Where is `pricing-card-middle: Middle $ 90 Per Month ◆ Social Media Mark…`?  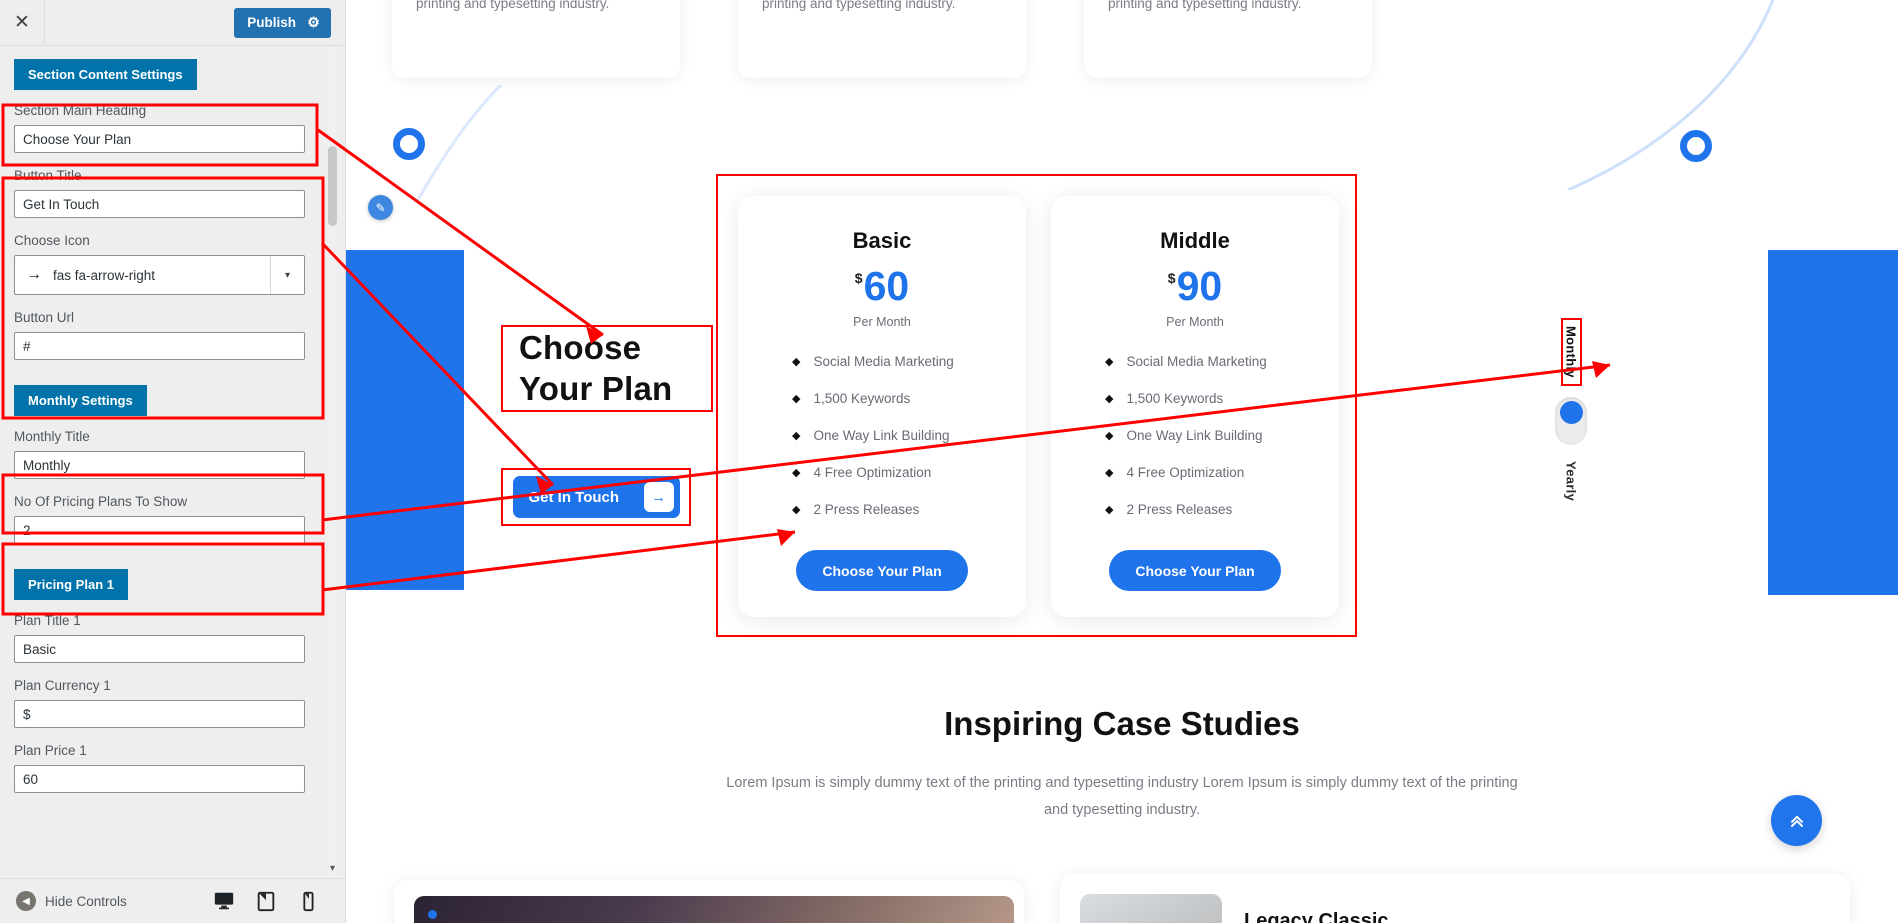
pricing-card-middle: Middle $ 90 Per Month ◆ Social Media Mark… is located at coordinates (1195, 406).